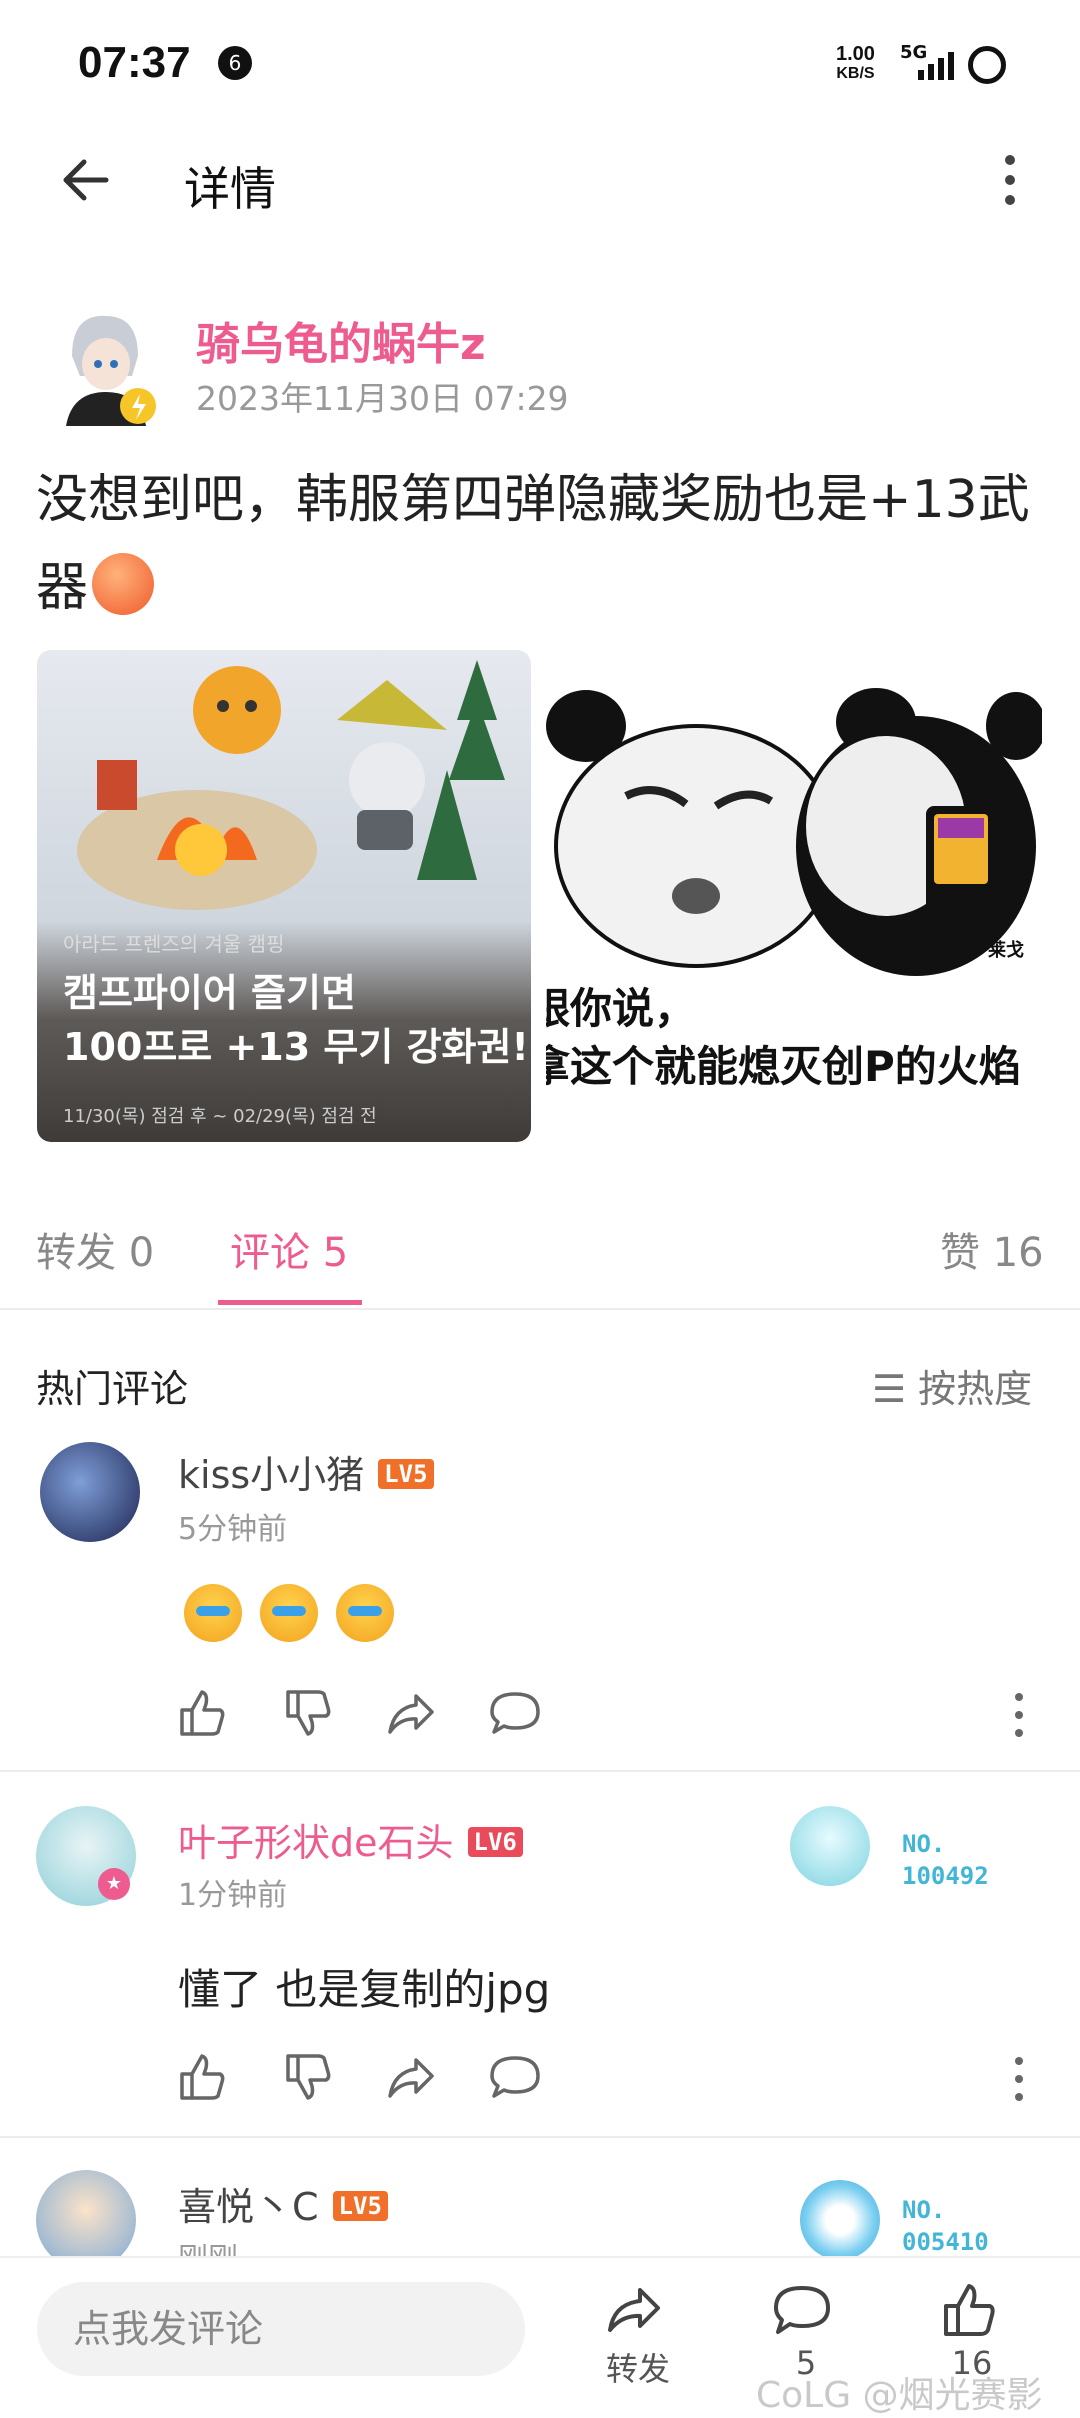 Image resolution: width=1080 pixels, height=2418 pixels. I want to click on angry-emoji-icon, so click(123, 584).